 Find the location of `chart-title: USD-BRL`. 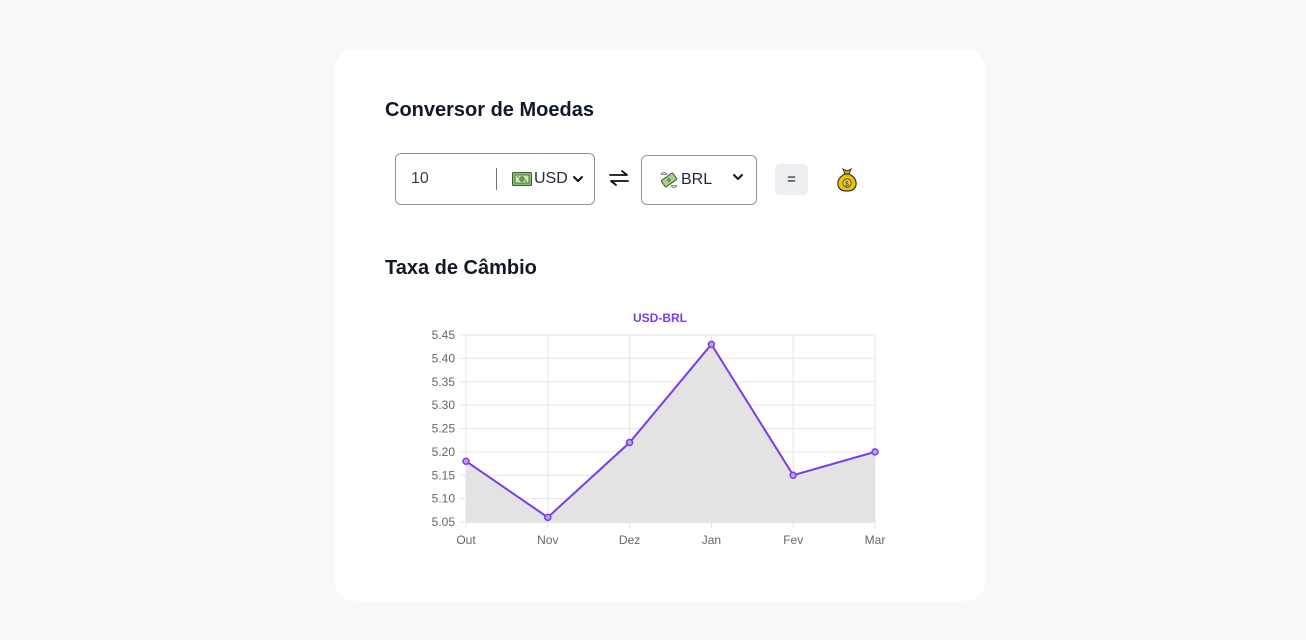

chart-title: USD-BRL is located at coordinates (660, 318).